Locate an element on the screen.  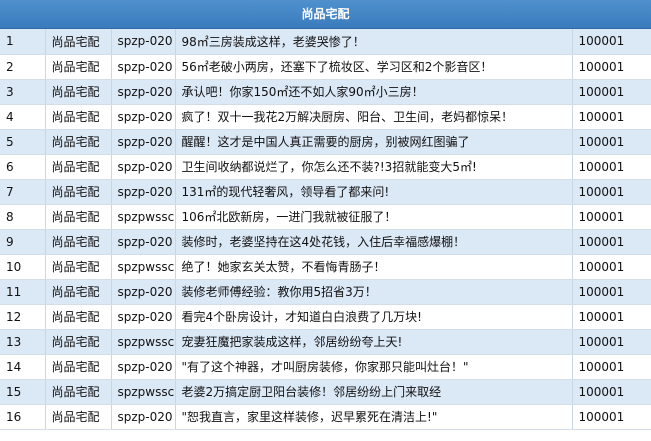
table-row: 8 尚品宅配 spzpwssc 106㎡北欧新房，一进门我就被征服了！ 100001 is located at coordinates (325, 217).